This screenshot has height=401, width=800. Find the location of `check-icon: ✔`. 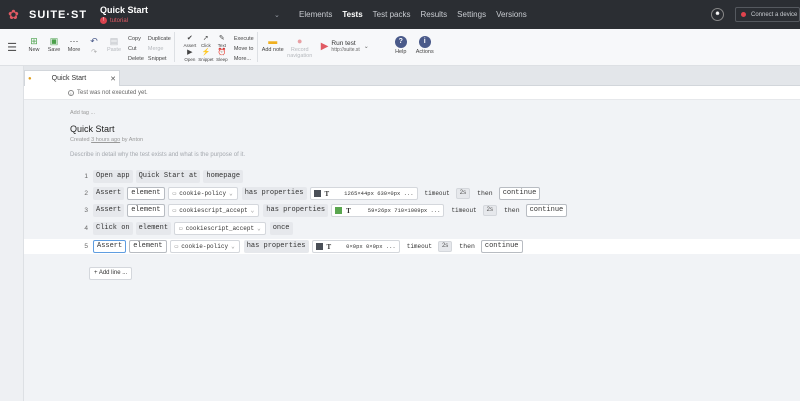

check-icon: ✔ is located at coordinates (189, 38).